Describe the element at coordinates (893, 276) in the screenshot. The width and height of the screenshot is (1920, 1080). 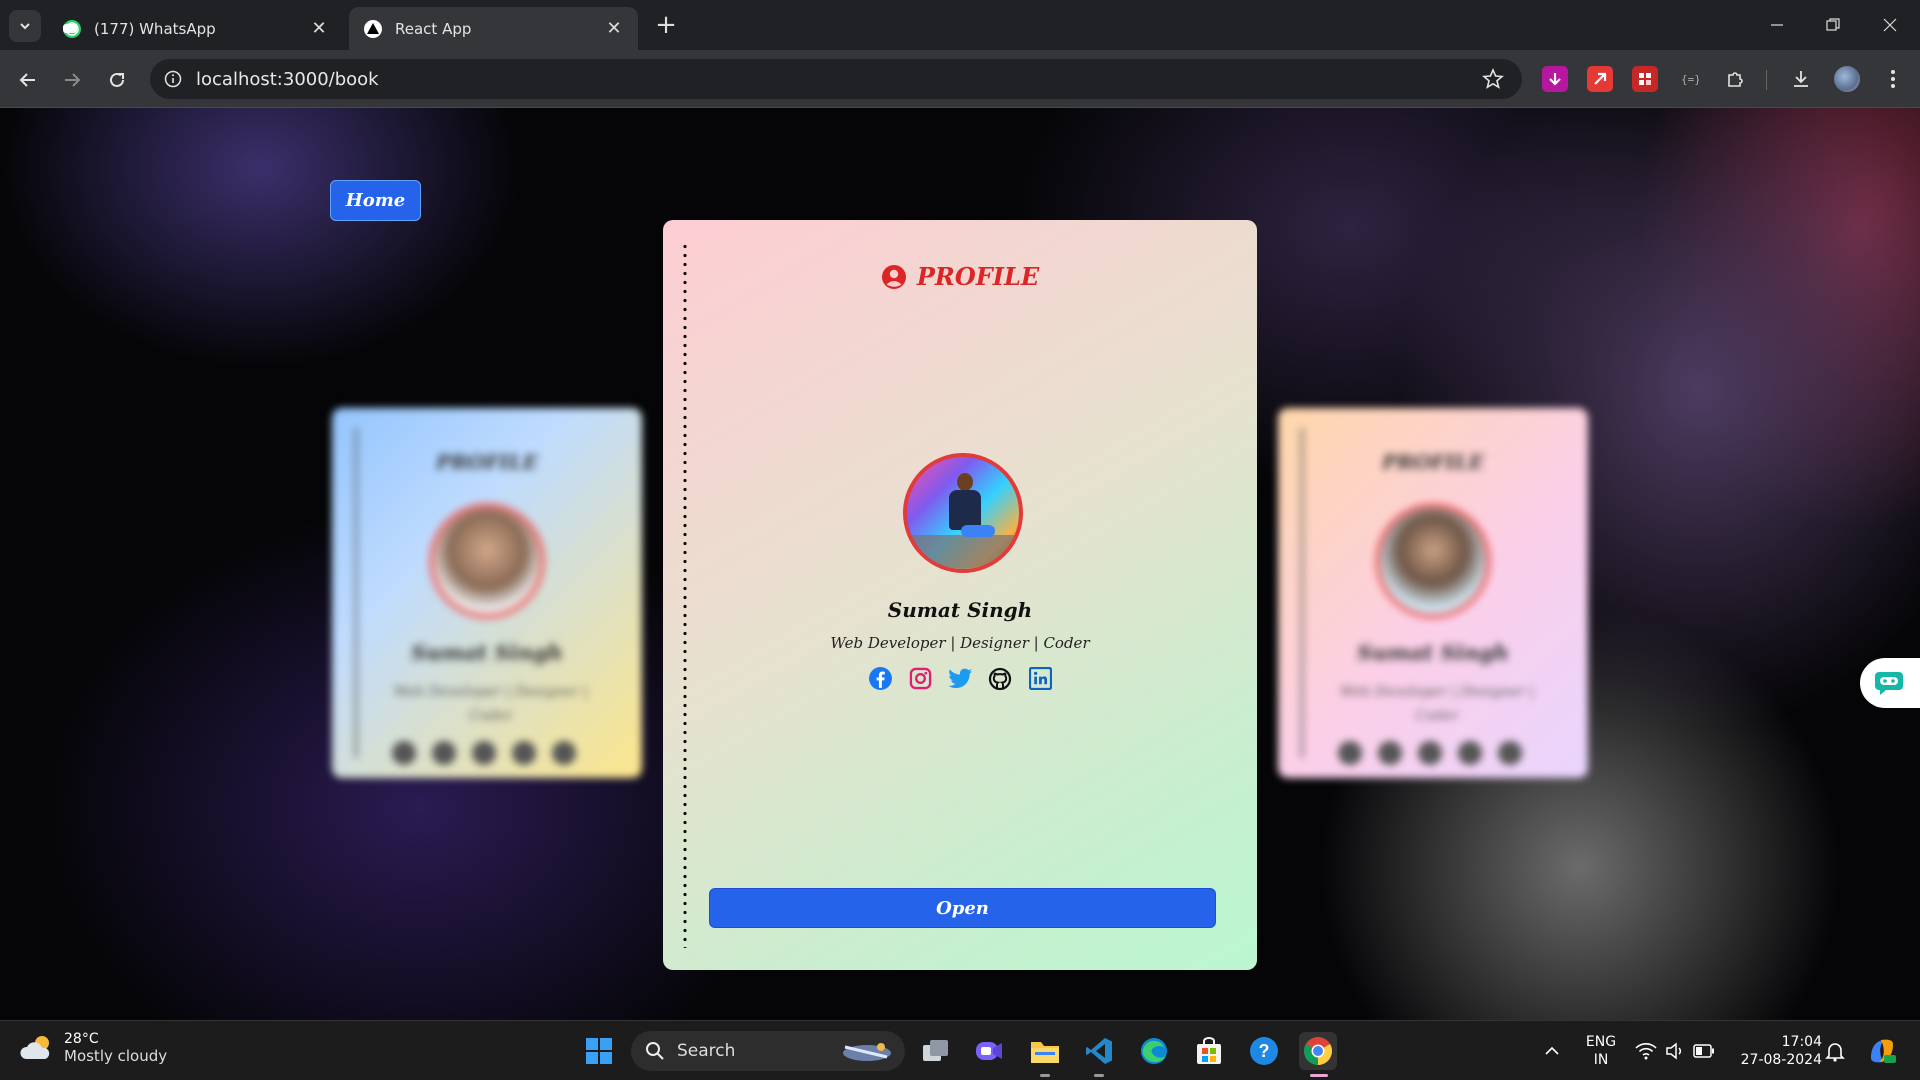
I see `user-circle-icon` at that location.